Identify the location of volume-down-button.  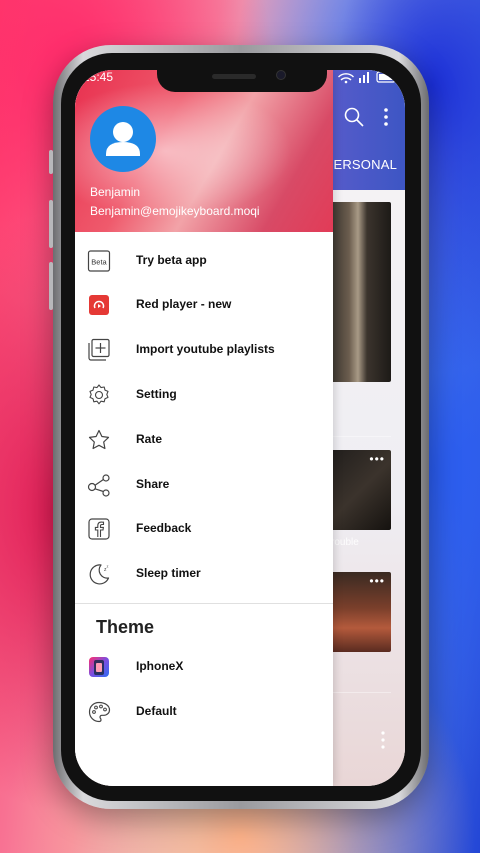
(51, 286).